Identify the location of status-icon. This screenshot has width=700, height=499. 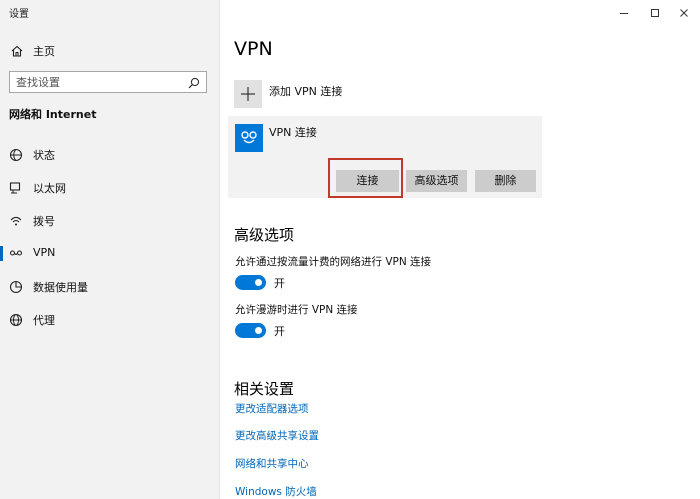
(16, 154).